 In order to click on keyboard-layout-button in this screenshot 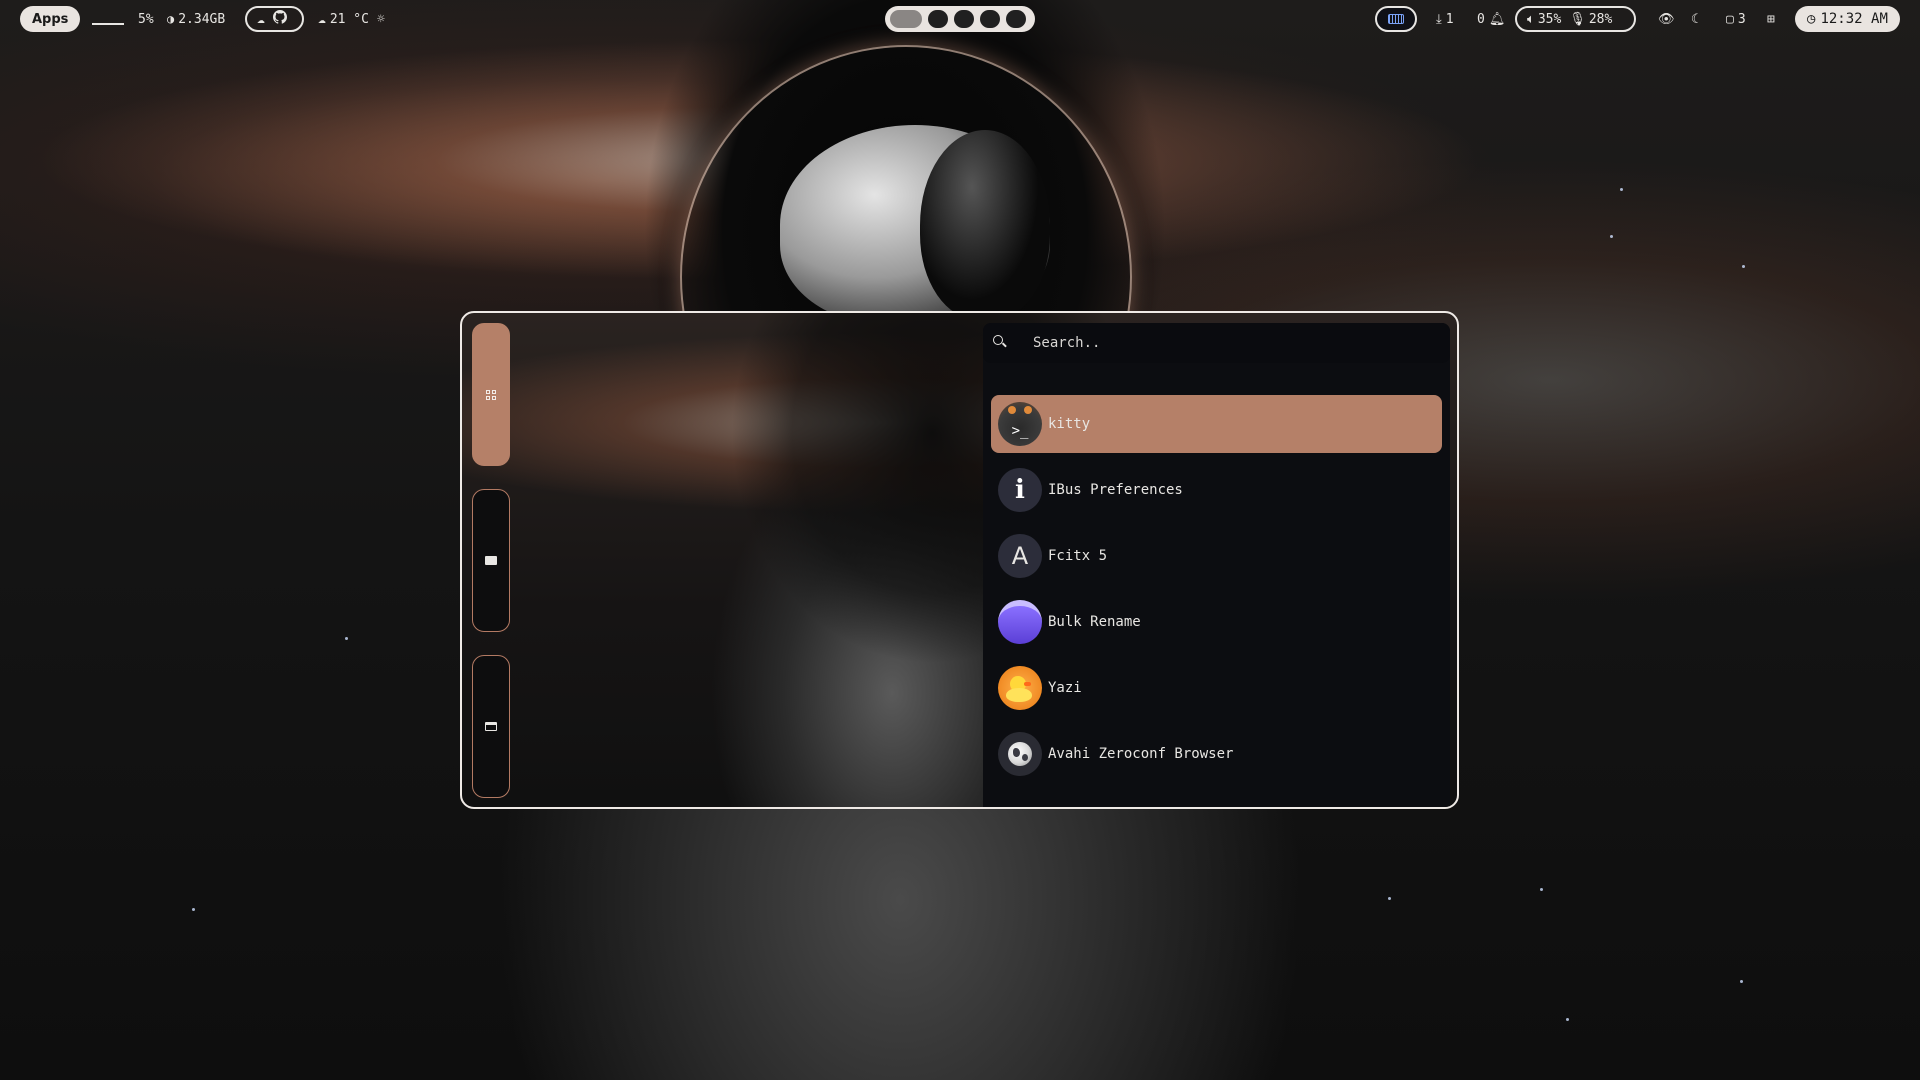, I will do `click(1396, 19)`.